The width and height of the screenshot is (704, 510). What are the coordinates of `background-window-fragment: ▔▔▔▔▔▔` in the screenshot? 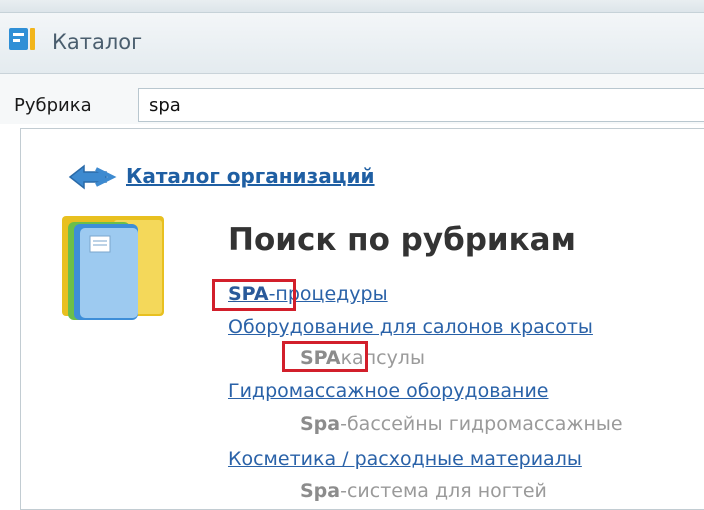 It's located at (422, 3).